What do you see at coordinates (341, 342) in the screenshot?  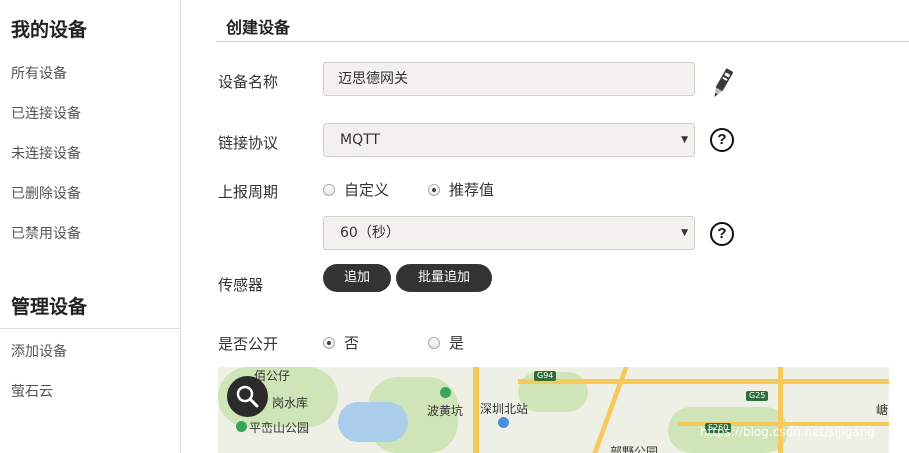 I see `radio-public-no: 否` at bounding box center [341, 342].